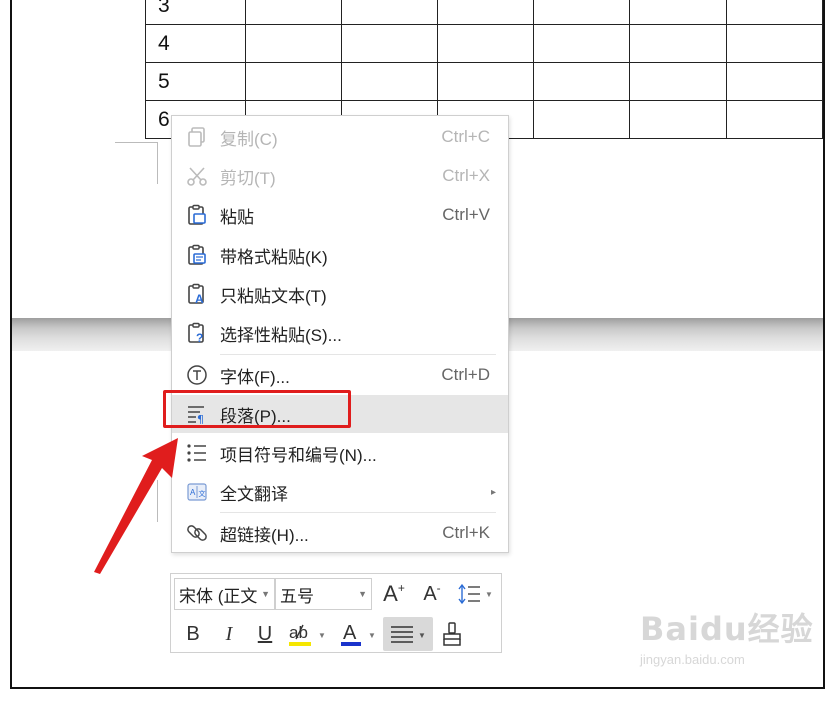 This screenshot has width=836, height=703. What do you see at coordinates (297, 596) in the screenshot?
I see `font-size-value: 五号` at bounding box center [297, 596].